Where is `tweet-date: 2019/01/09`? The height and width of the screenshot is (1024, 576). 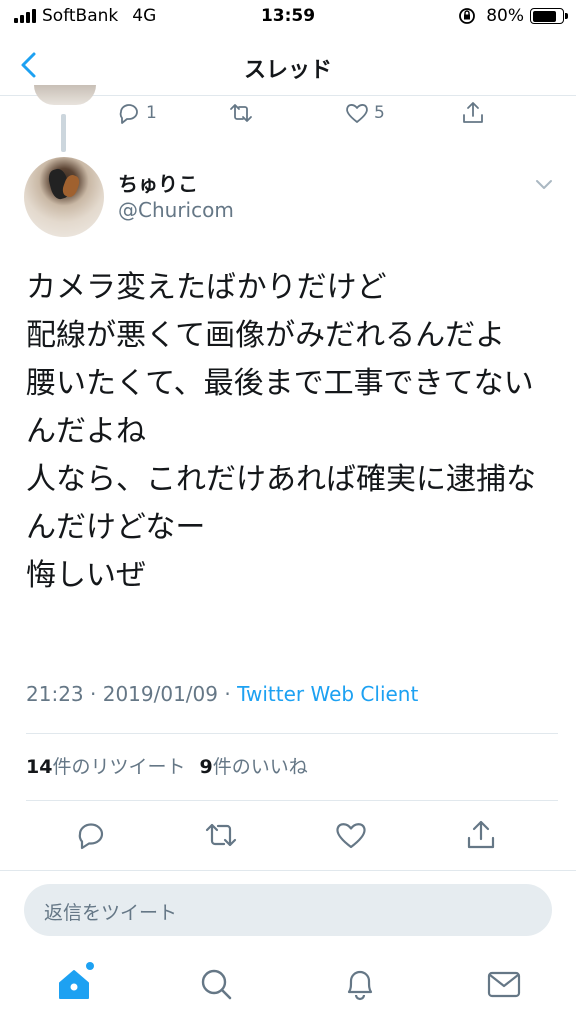
tweet-date: 2019/01/09 is located at coordinates (160, 694).